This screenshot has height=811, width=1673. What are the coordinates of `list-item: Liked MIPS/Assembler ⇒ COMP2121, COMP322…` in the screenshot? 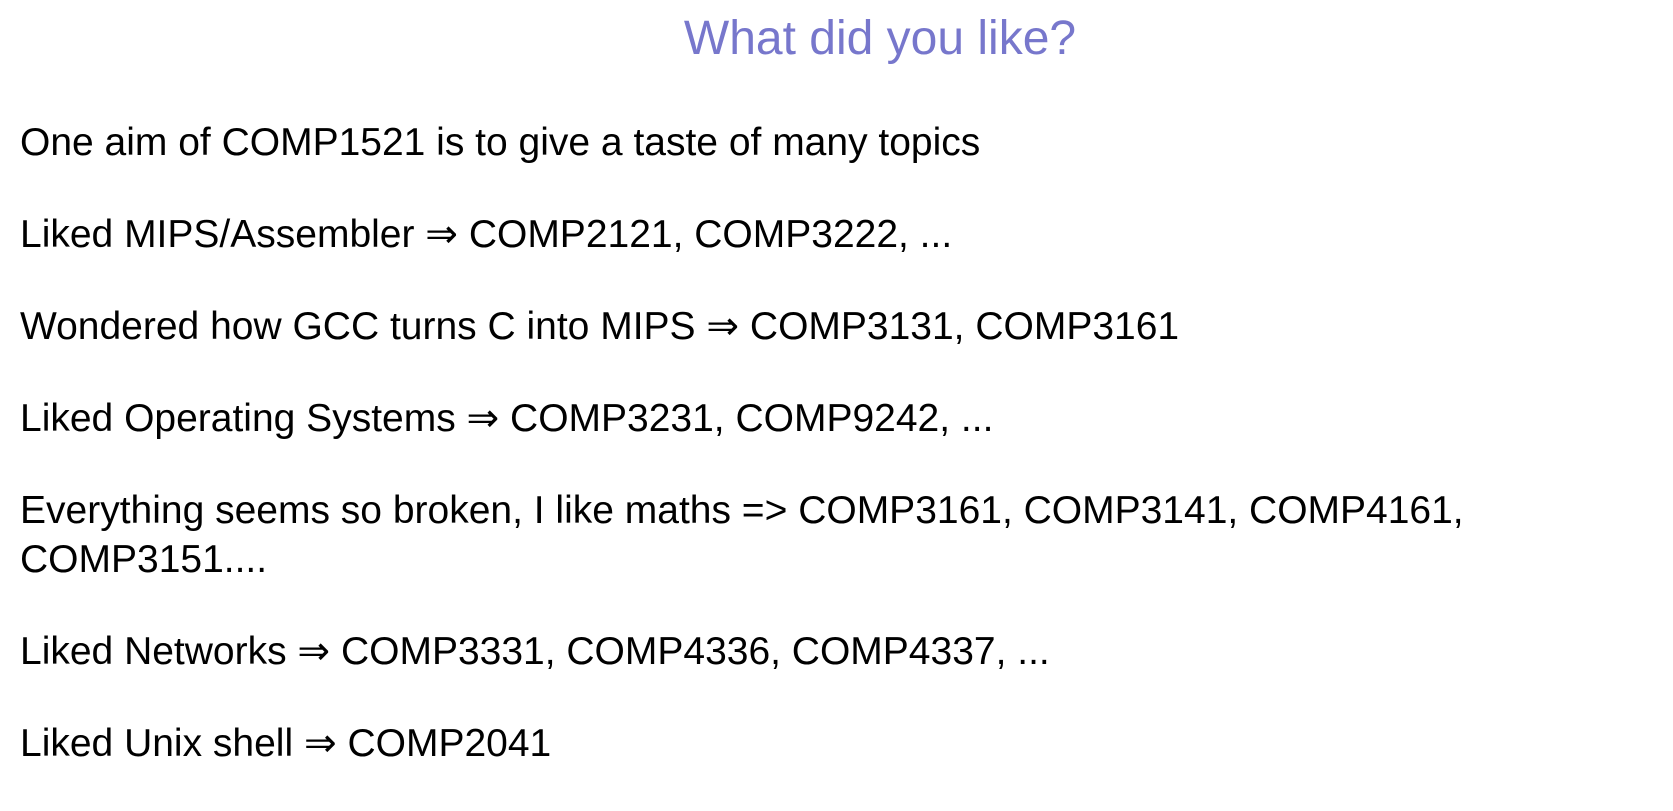 It's located at (486, 234).